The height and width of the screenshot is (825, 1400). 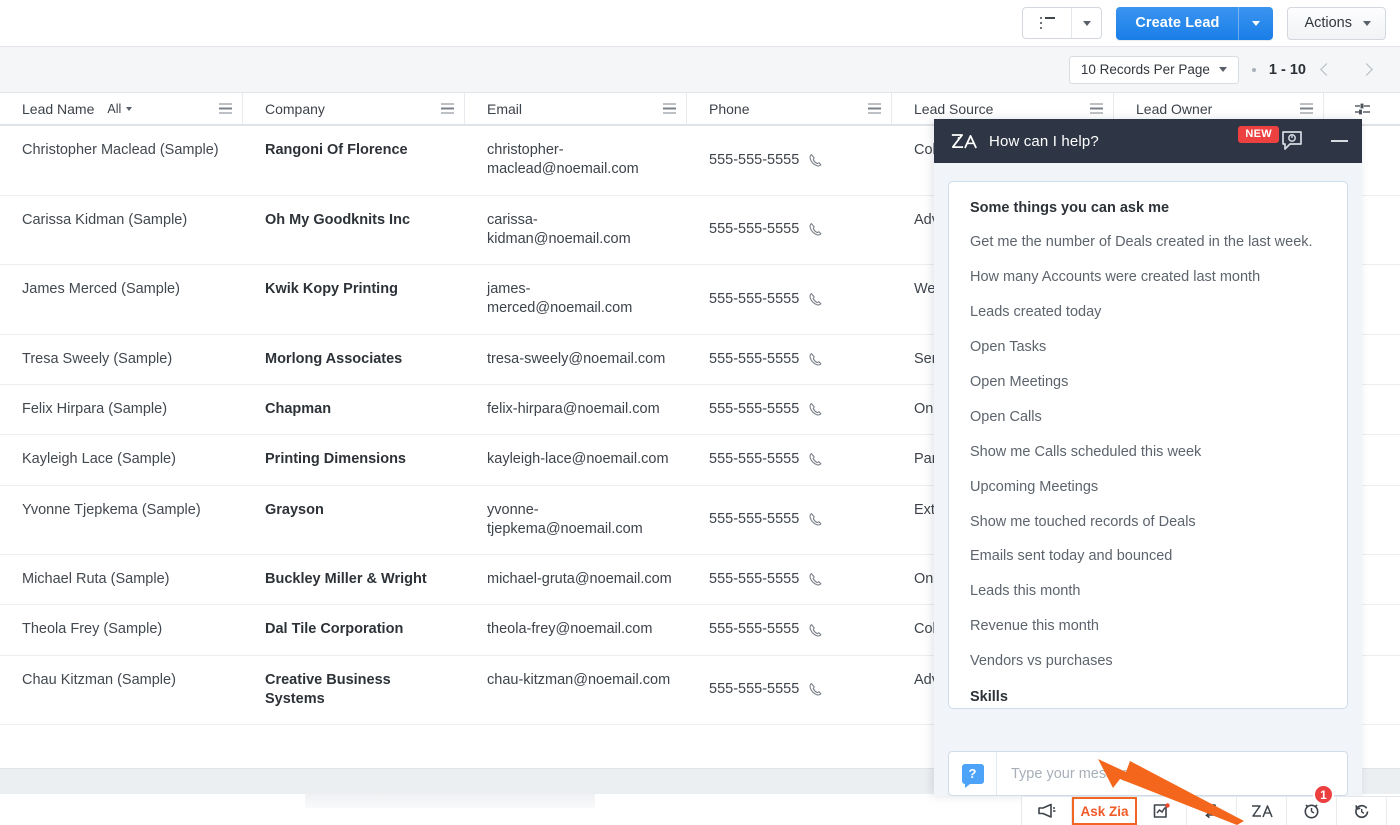 I want to click on cell-name: Kayleigh Lace (Sample), so click(x=121, y=459).